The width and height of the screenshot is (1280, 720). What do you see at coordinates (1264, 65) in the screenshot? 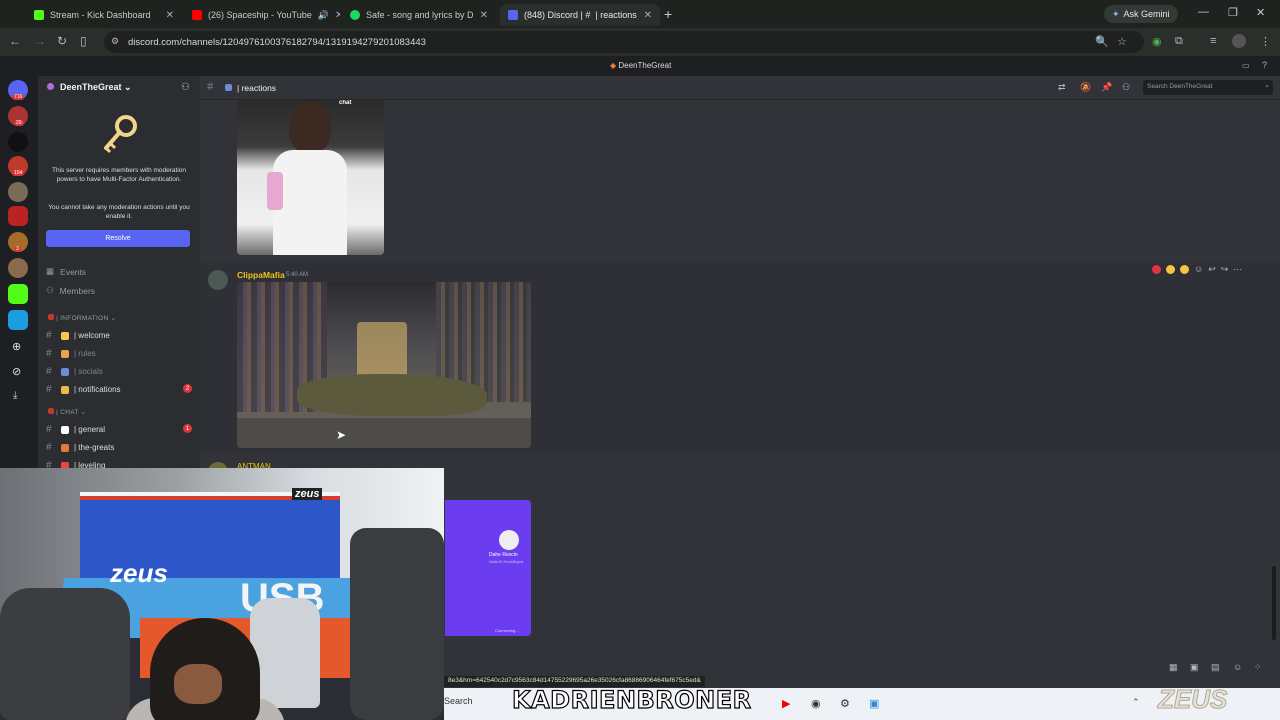
I see `help-icon: ?` at bounding box center [1264, 65].